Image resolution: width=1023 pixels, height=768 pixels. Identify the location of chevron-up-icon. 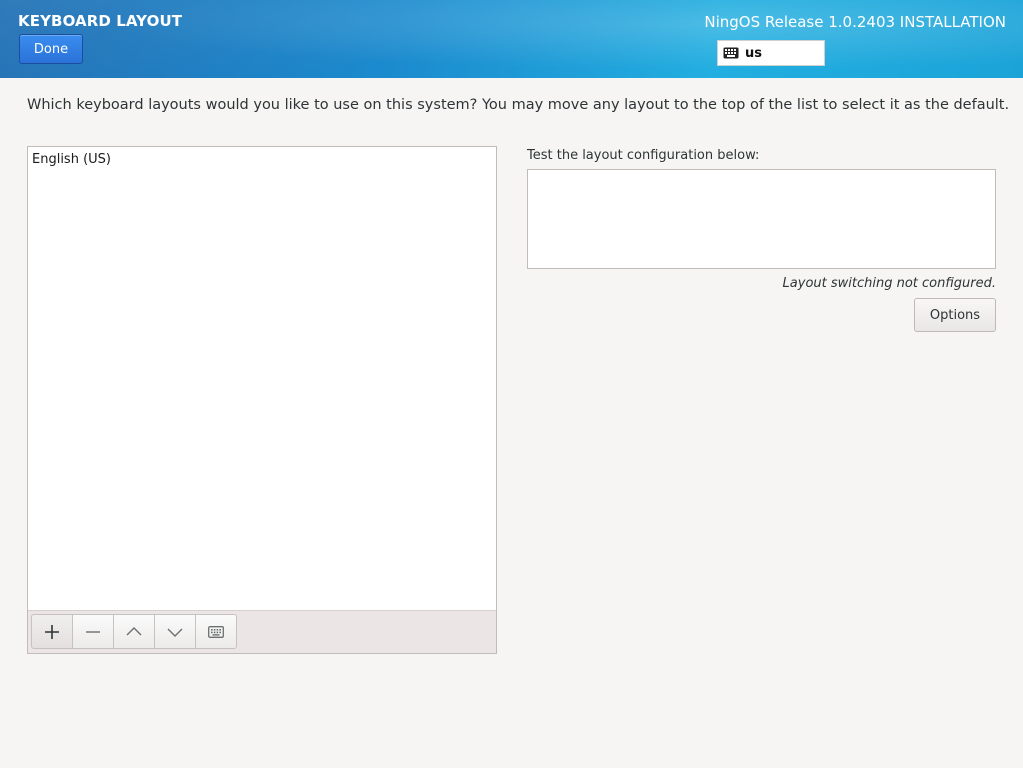
(134, 630).